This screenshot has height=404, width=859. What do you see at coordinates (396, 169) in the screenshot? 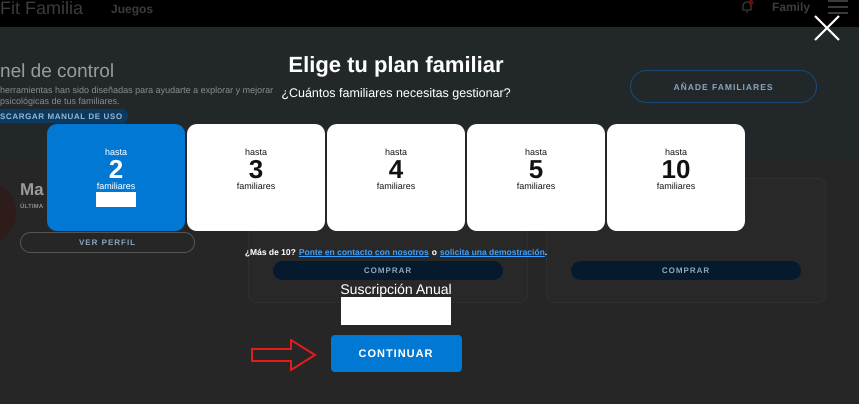
I see `plan-count: 4` at bounding box center [396, 169].